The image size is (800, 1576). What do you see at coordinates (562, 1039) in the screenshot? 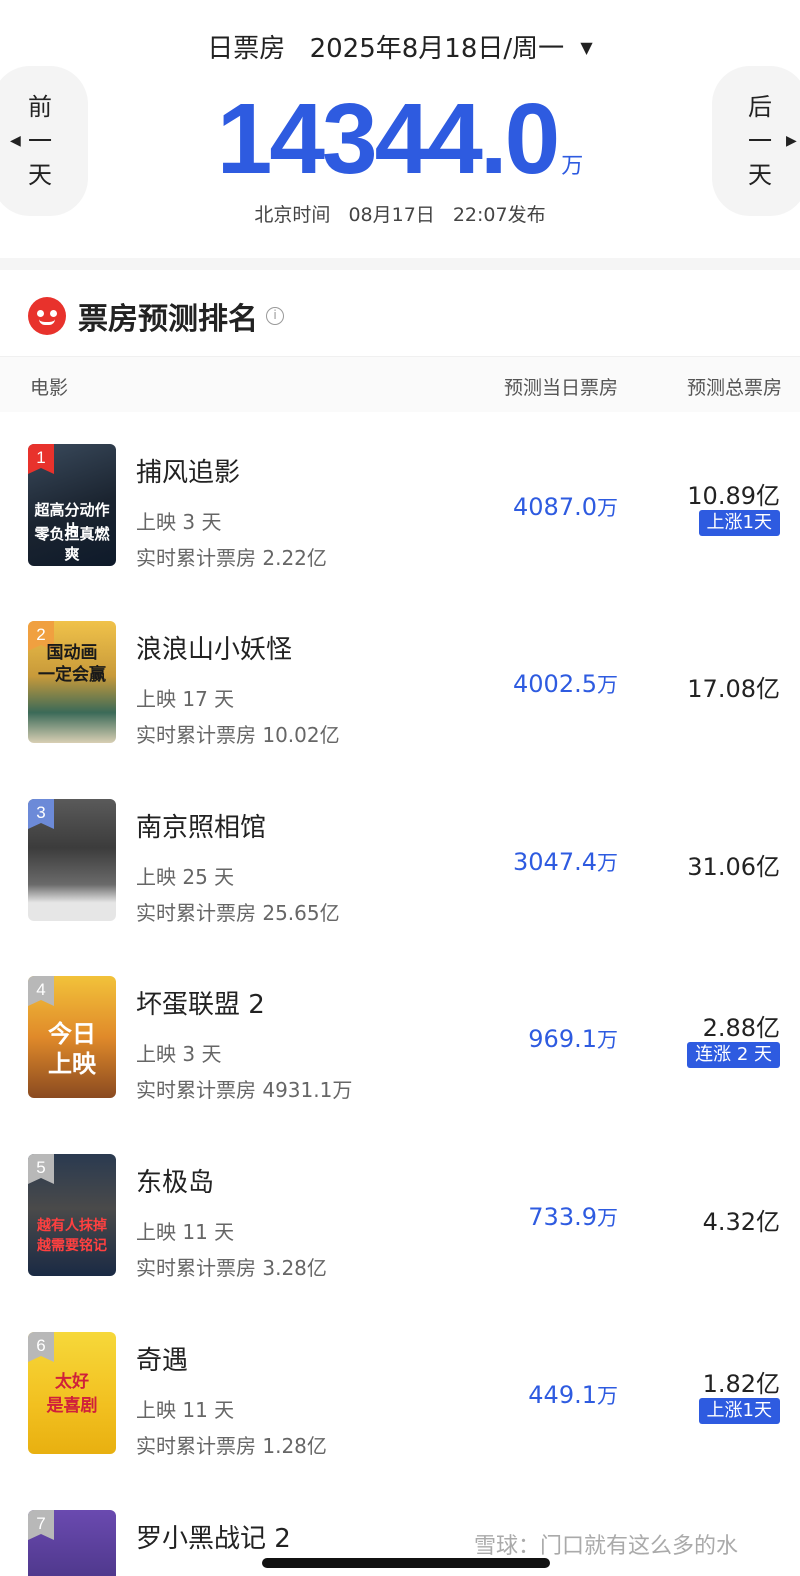
I see `predicted-daily-value: 969.1` at bounding box center [562, 1039].